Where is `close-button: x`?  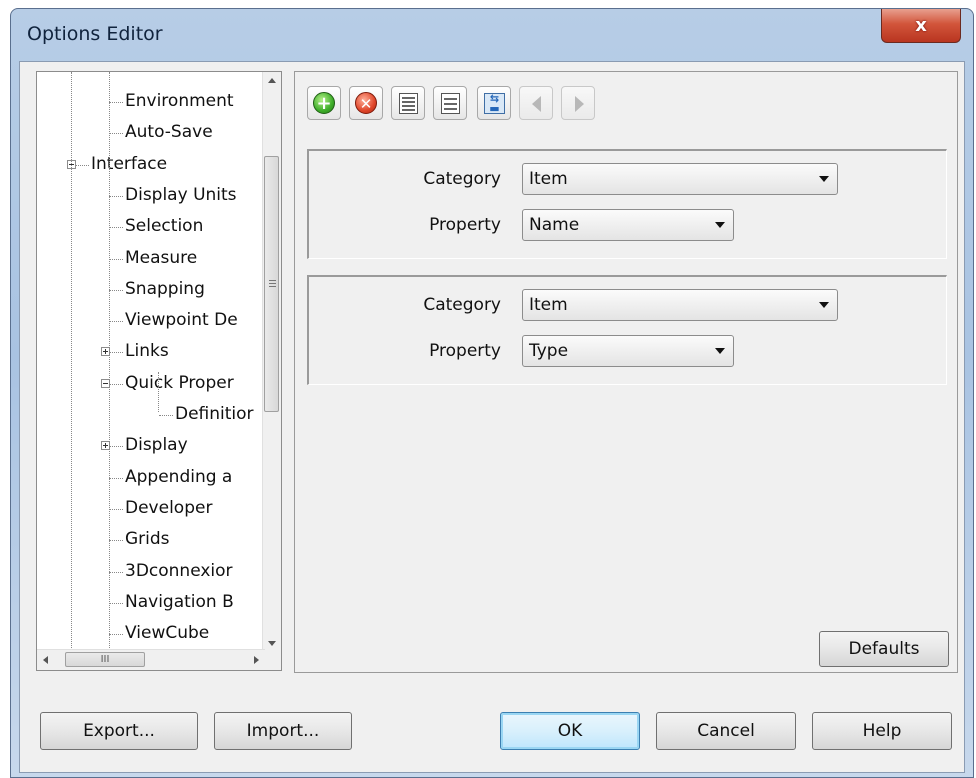 close-button: x is located at coordinates (921, 26).